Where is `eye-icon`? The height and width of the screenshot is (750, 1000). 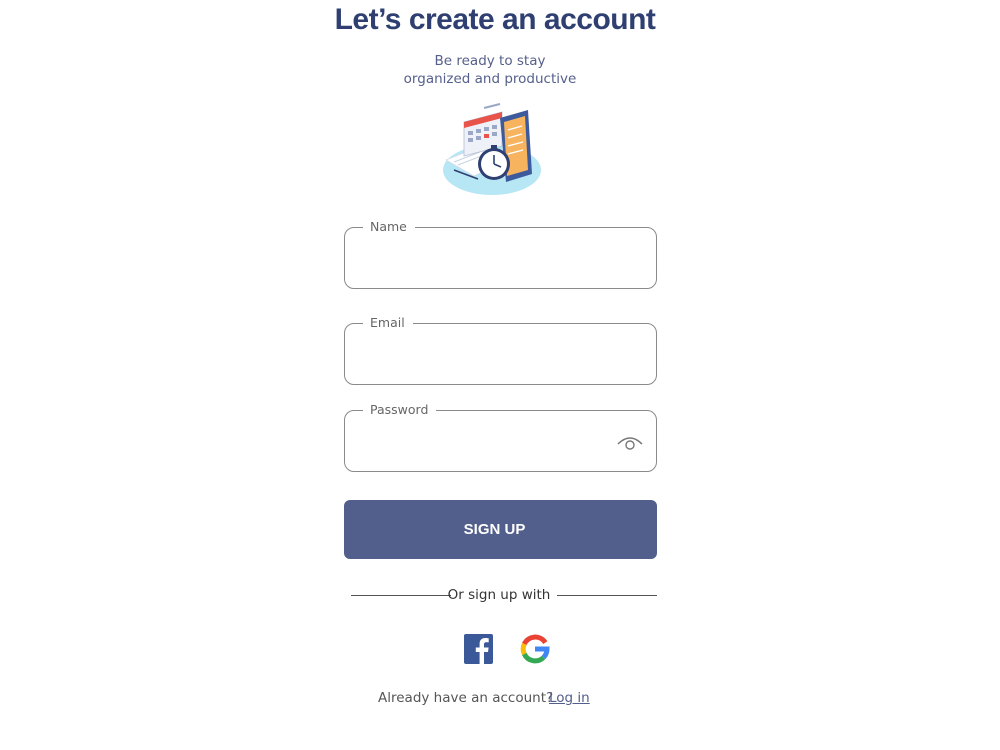
eye-icon is located at coordinates (630, 442).